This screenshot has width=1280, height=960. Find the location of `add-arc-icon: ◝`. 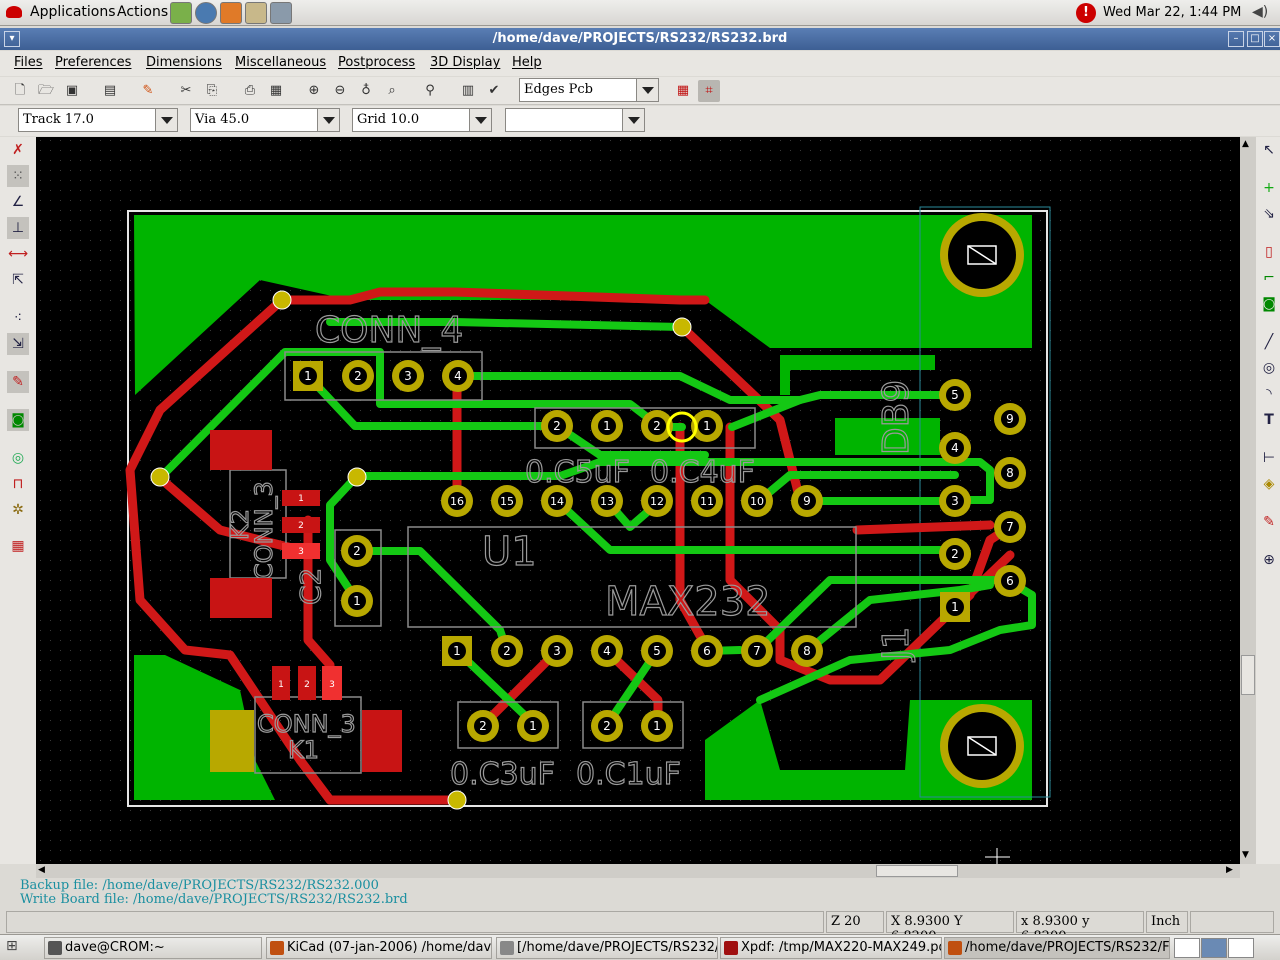

add-arc-icon: ◝ is located at coordinates (1269, 394).